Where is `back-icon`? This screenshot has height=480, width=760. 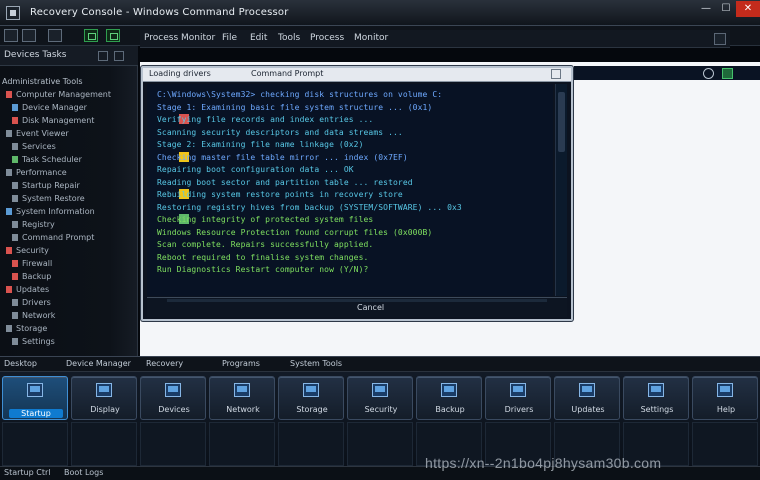 back-icon is located at coordinates (11, 35).